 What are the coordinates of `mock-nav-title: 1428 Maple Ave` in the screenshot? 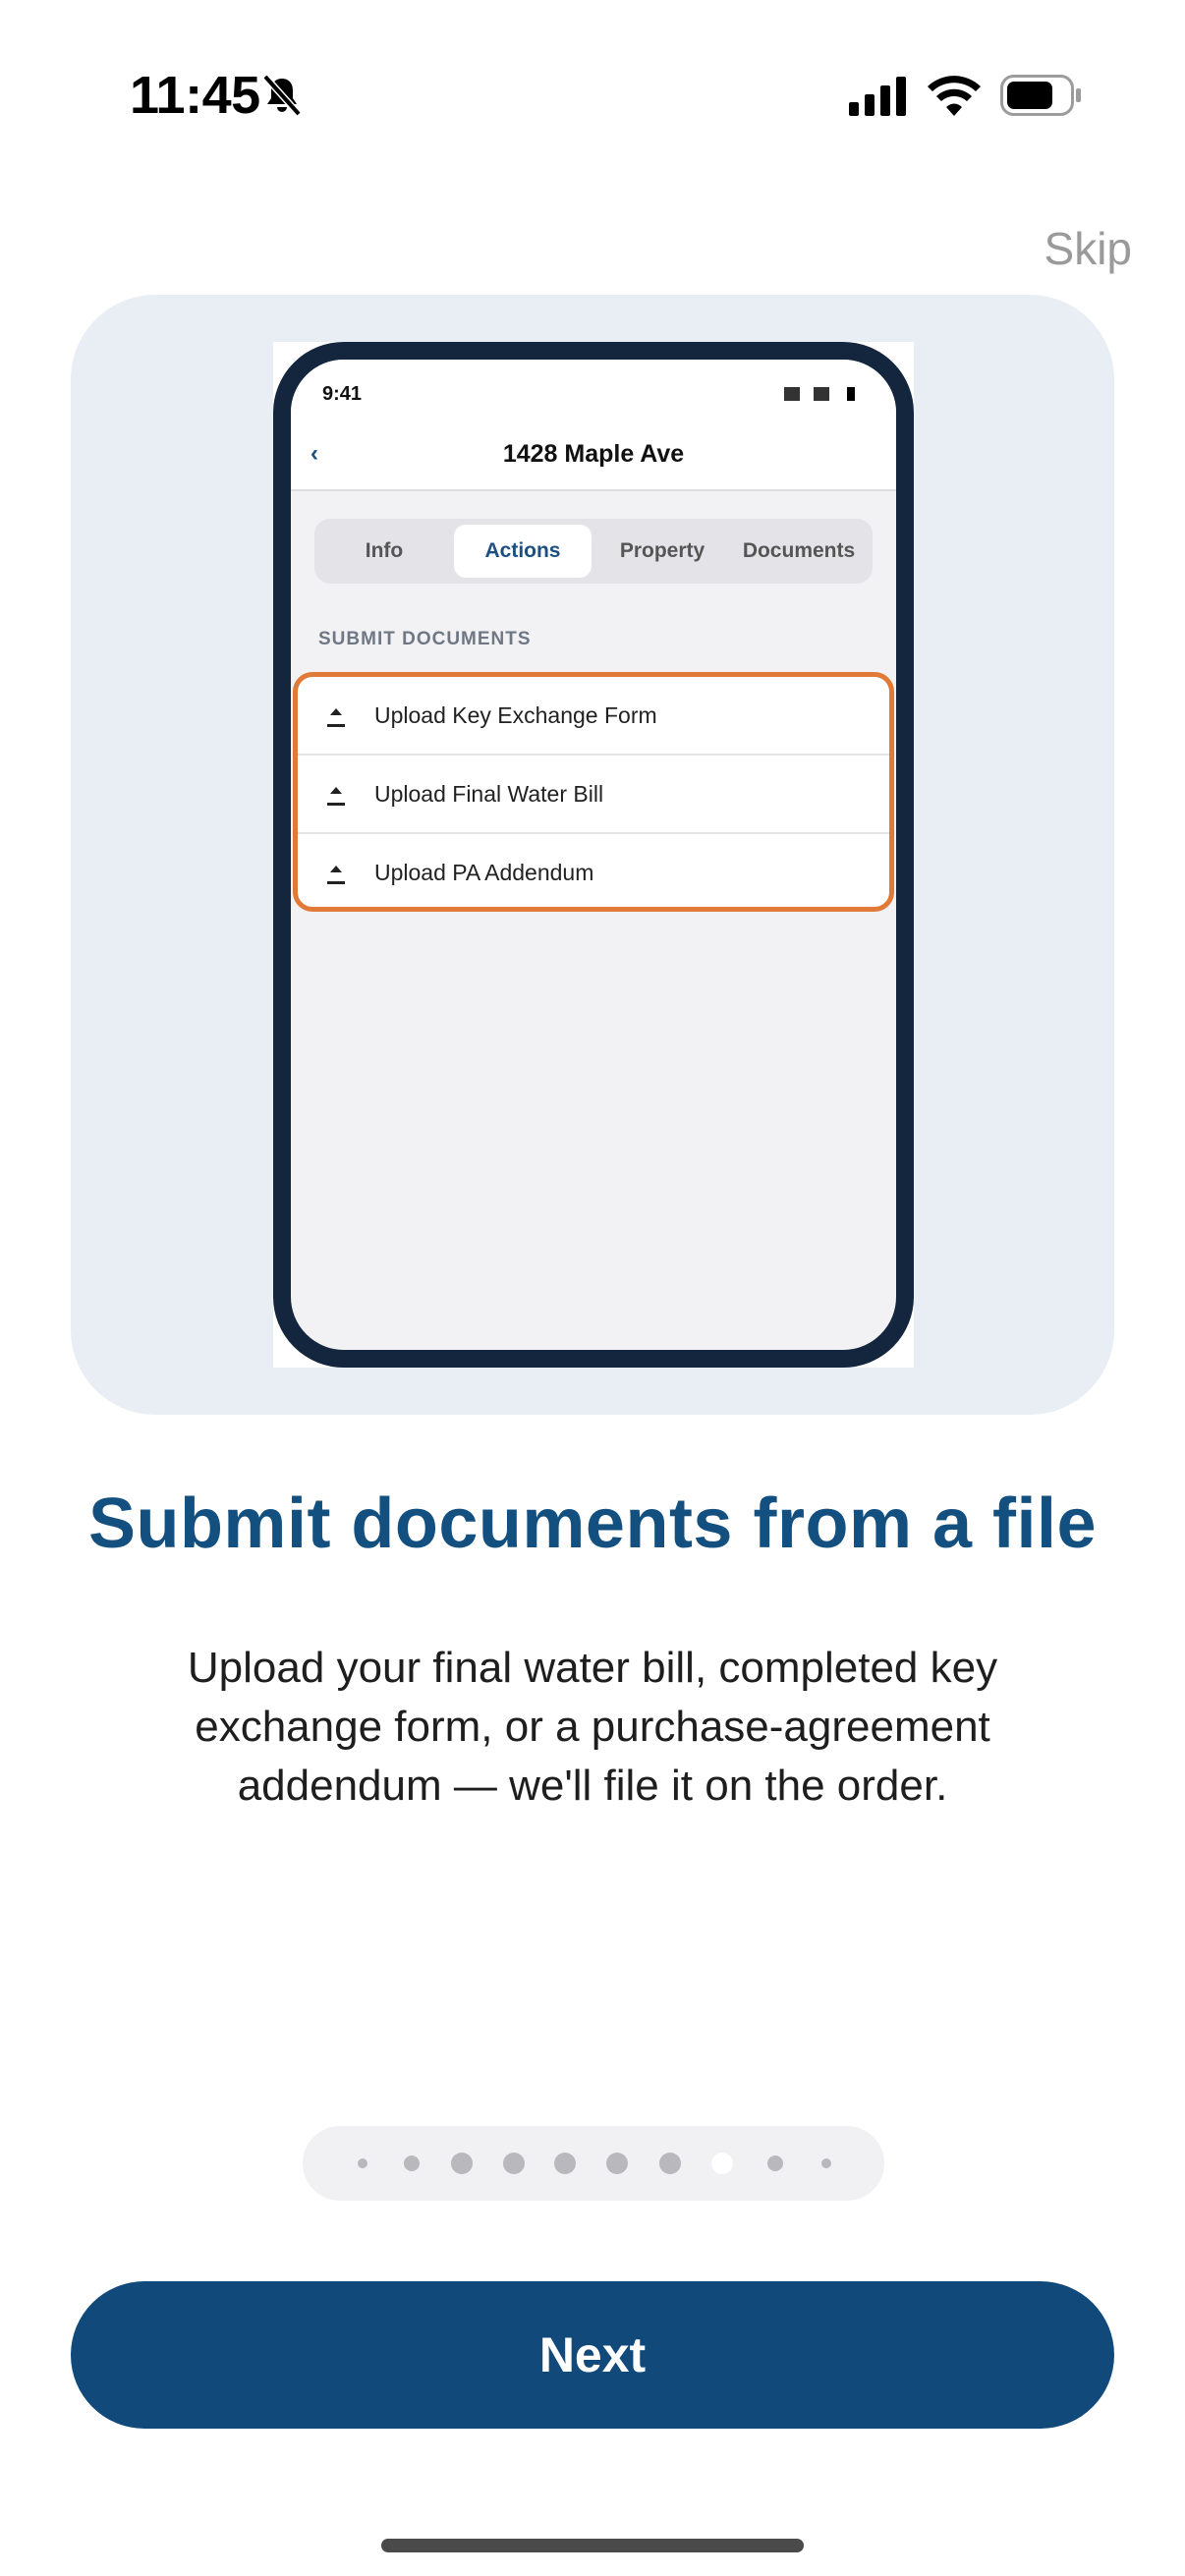 It's located at (594, 454).